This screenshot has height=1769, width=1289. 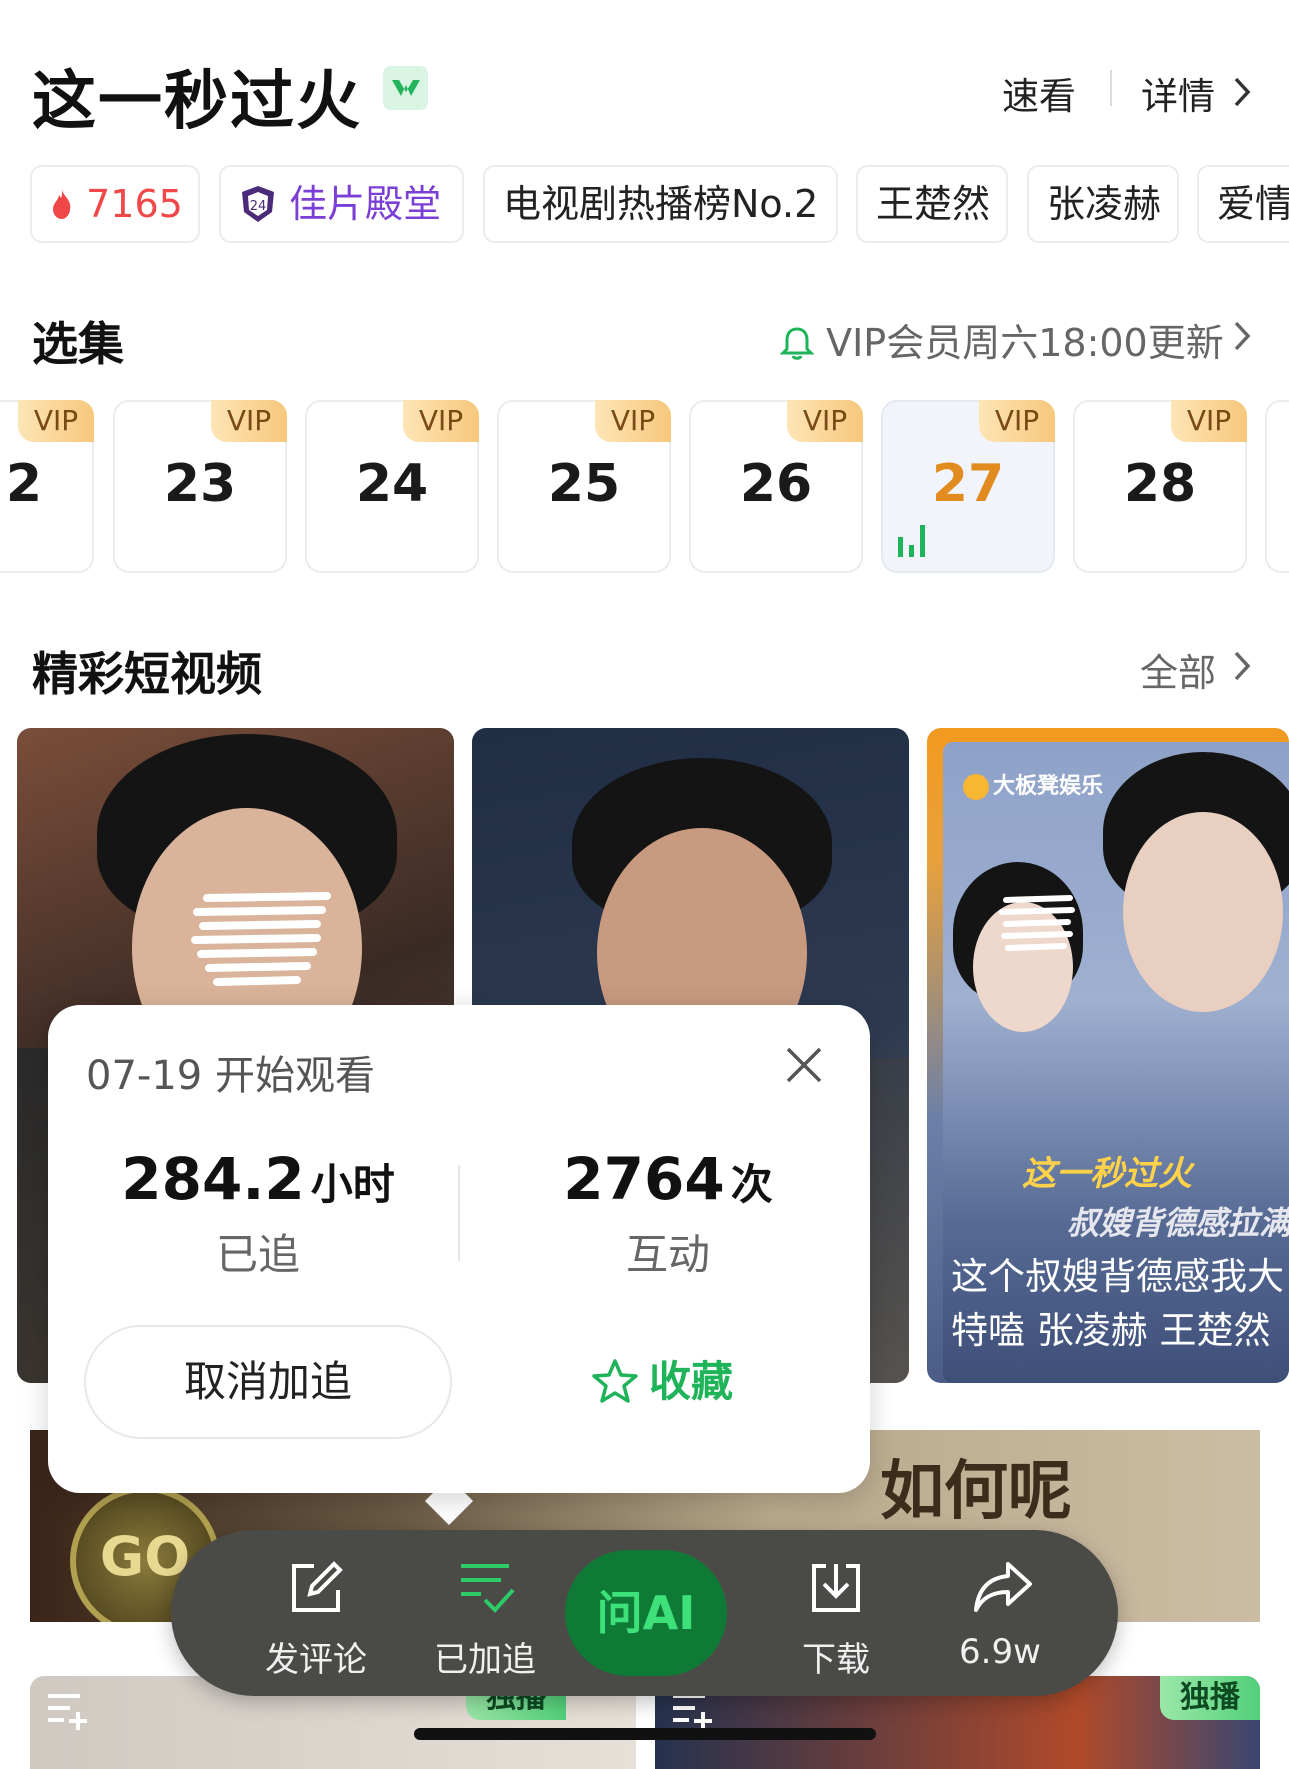 What do you see at coordinates (932, 204) in the screenshot?
I see `actor-tag-wang: 王楚然` at bounding box center [932, 204].